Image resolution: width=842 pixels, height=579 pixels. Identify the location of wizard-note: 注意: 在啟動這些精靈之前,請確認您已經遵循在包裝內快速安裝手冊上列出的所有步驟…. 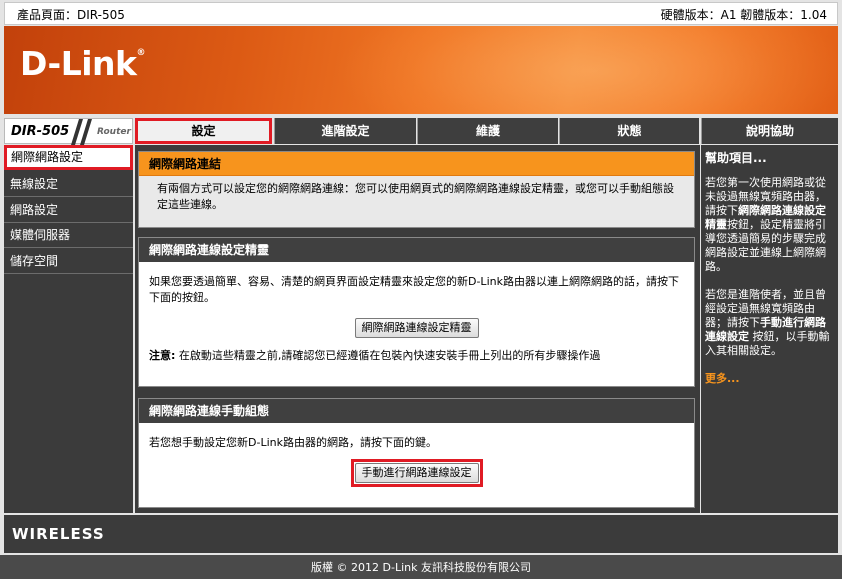
(416, 356).